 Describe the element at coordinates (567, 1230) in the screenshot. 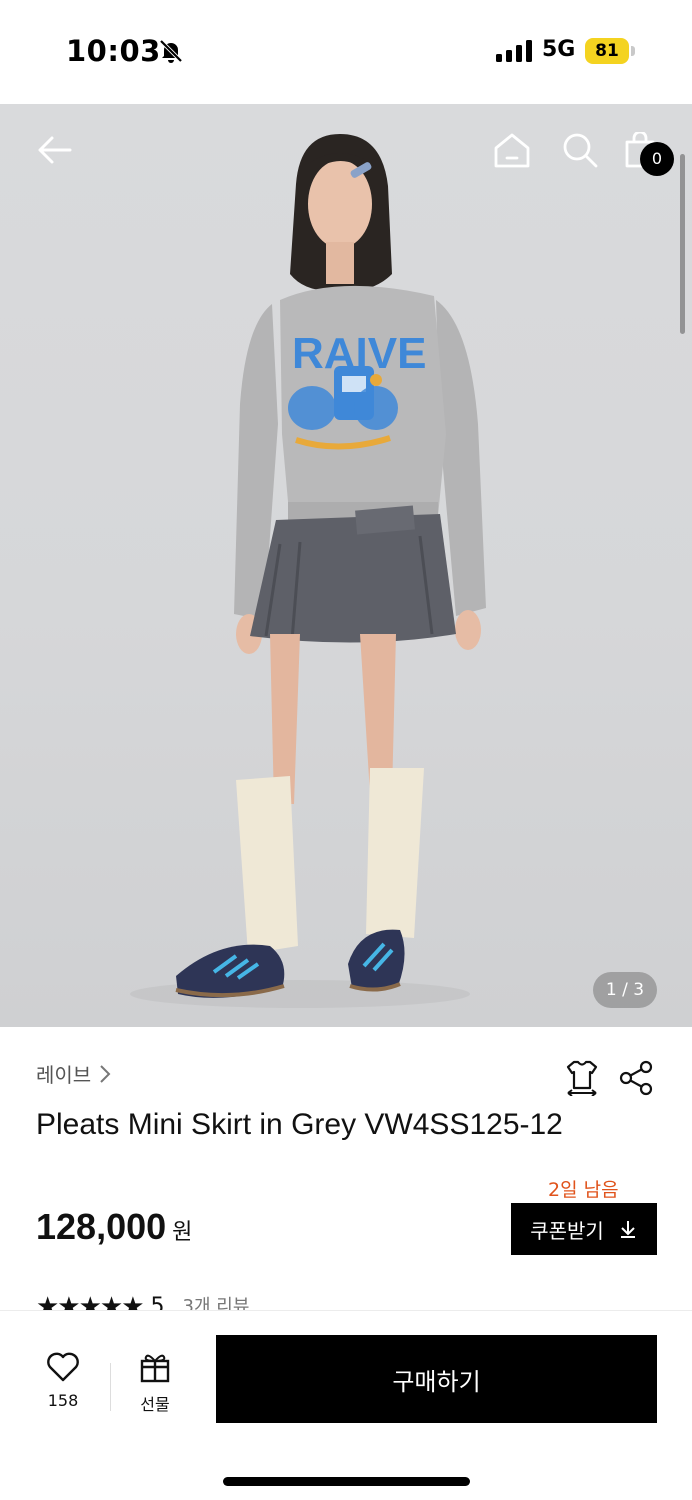

I see `coupon-button-label: 쿠폰받기` at that location.